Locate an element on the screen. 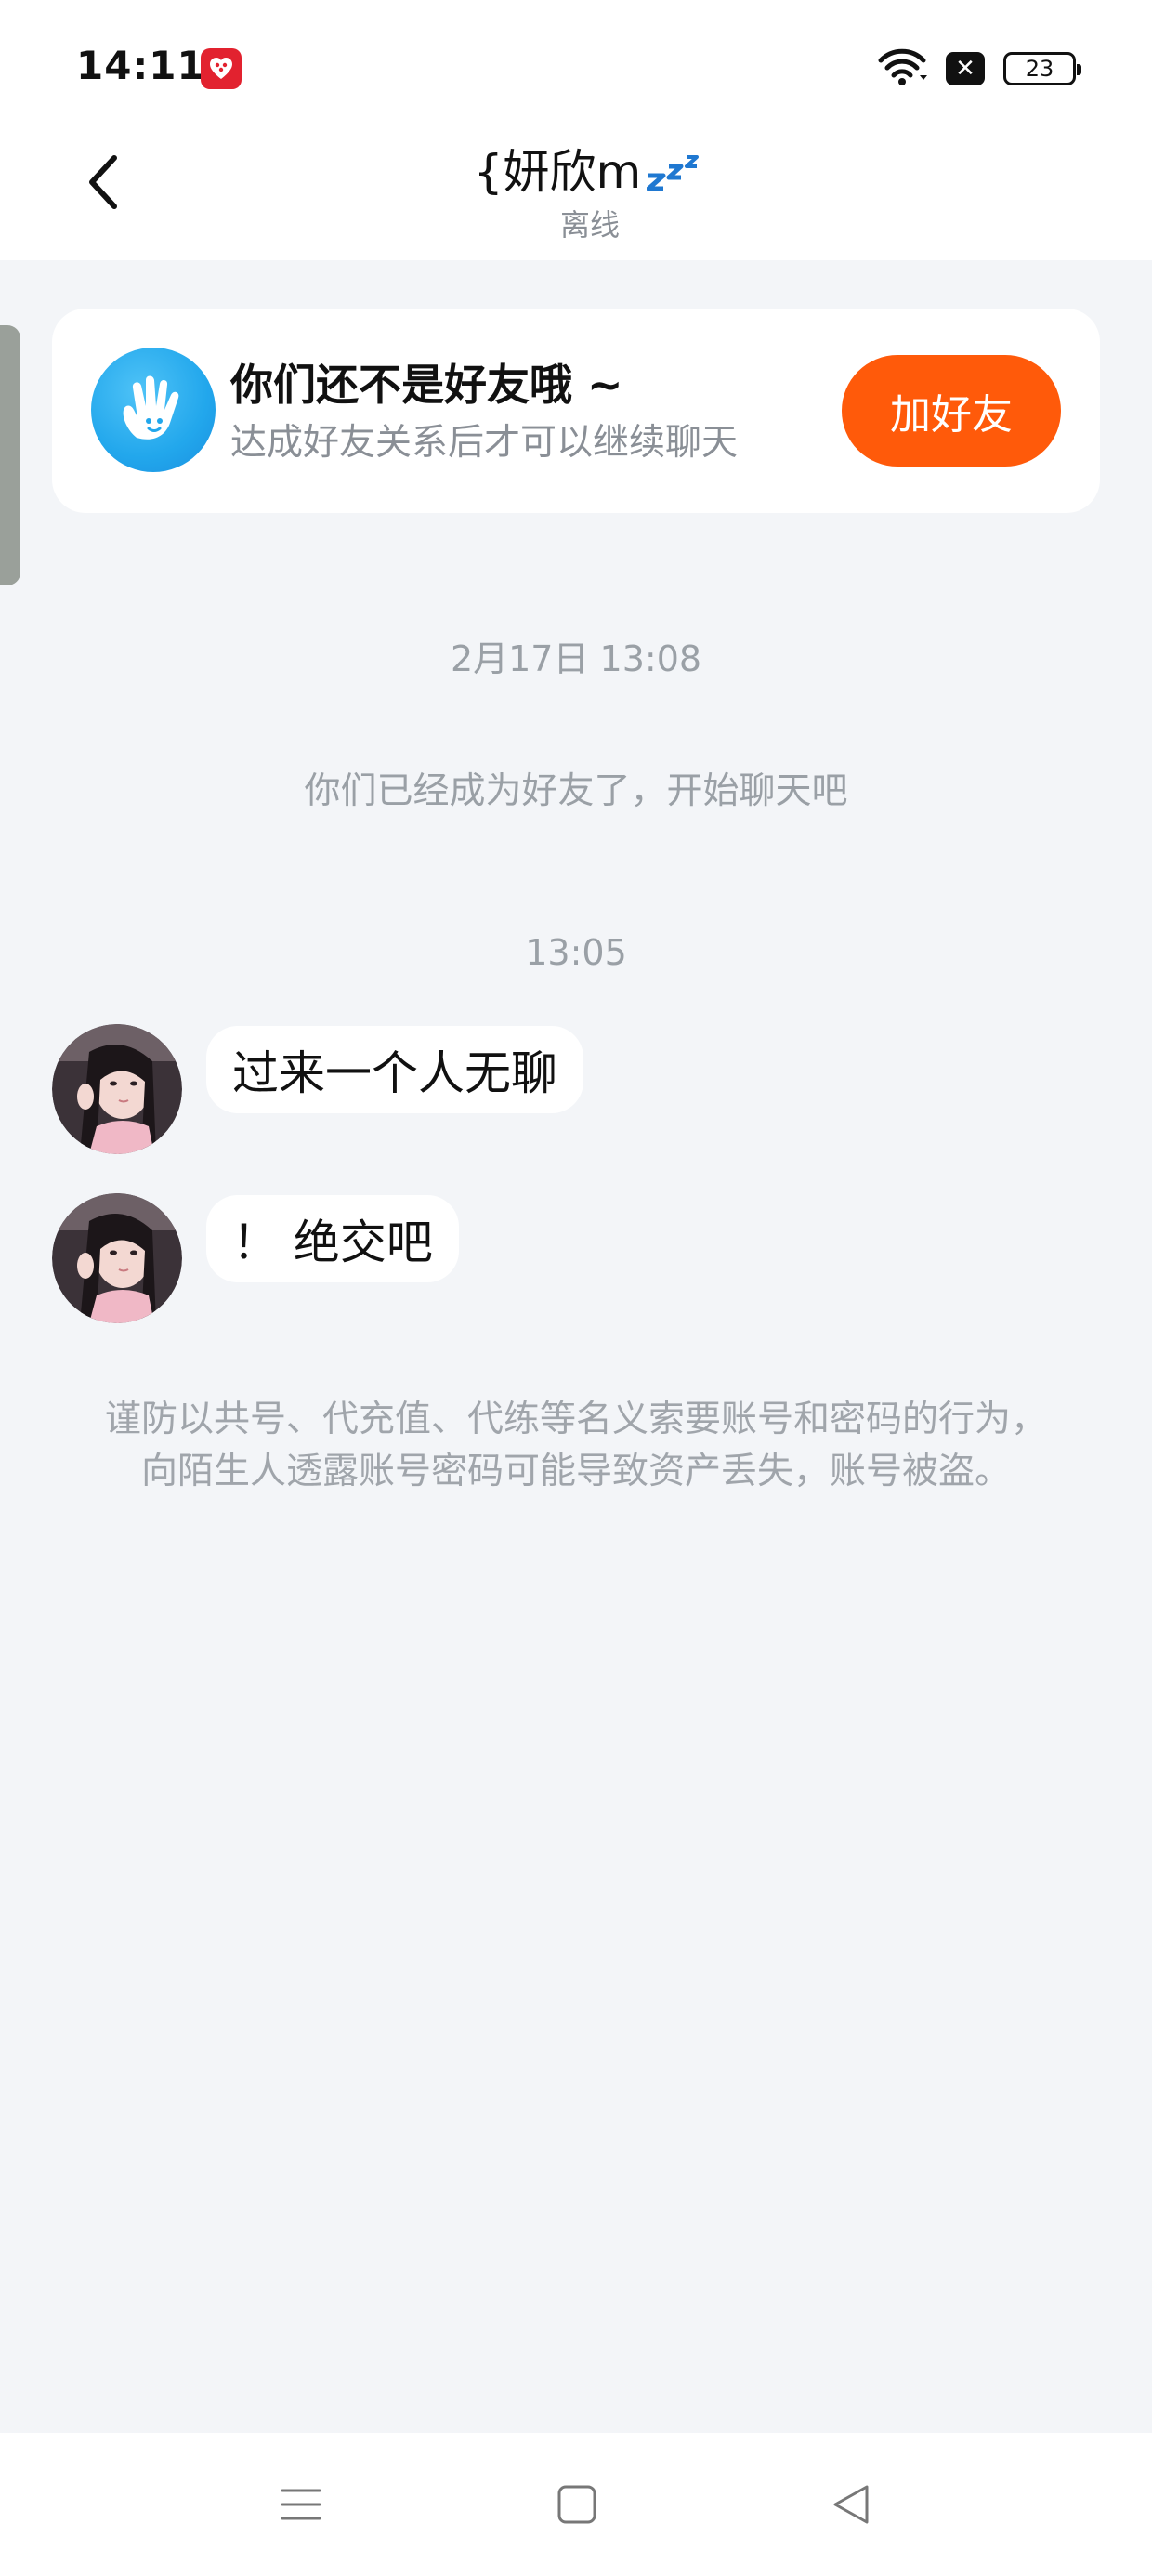 The image size is (1152, 2576). system-nav-bar is located at coordinates (576, 2504).